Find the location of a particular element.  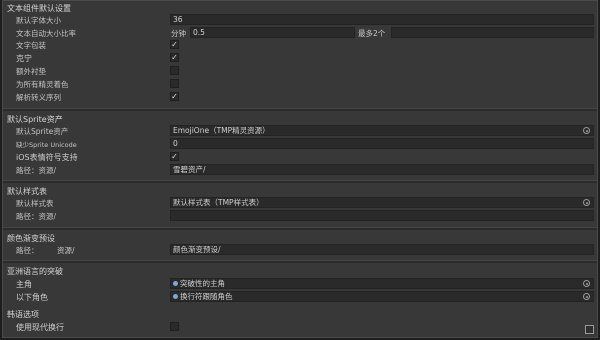

tint-sprites-label: 为所有精灵着色 is located at coordinates (42, 84).